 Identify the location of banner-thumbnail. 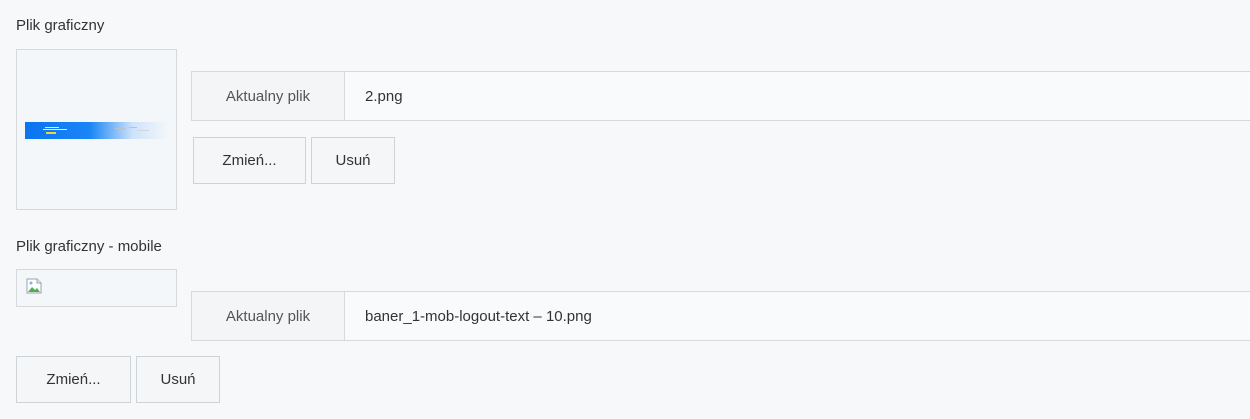
(97, 130).